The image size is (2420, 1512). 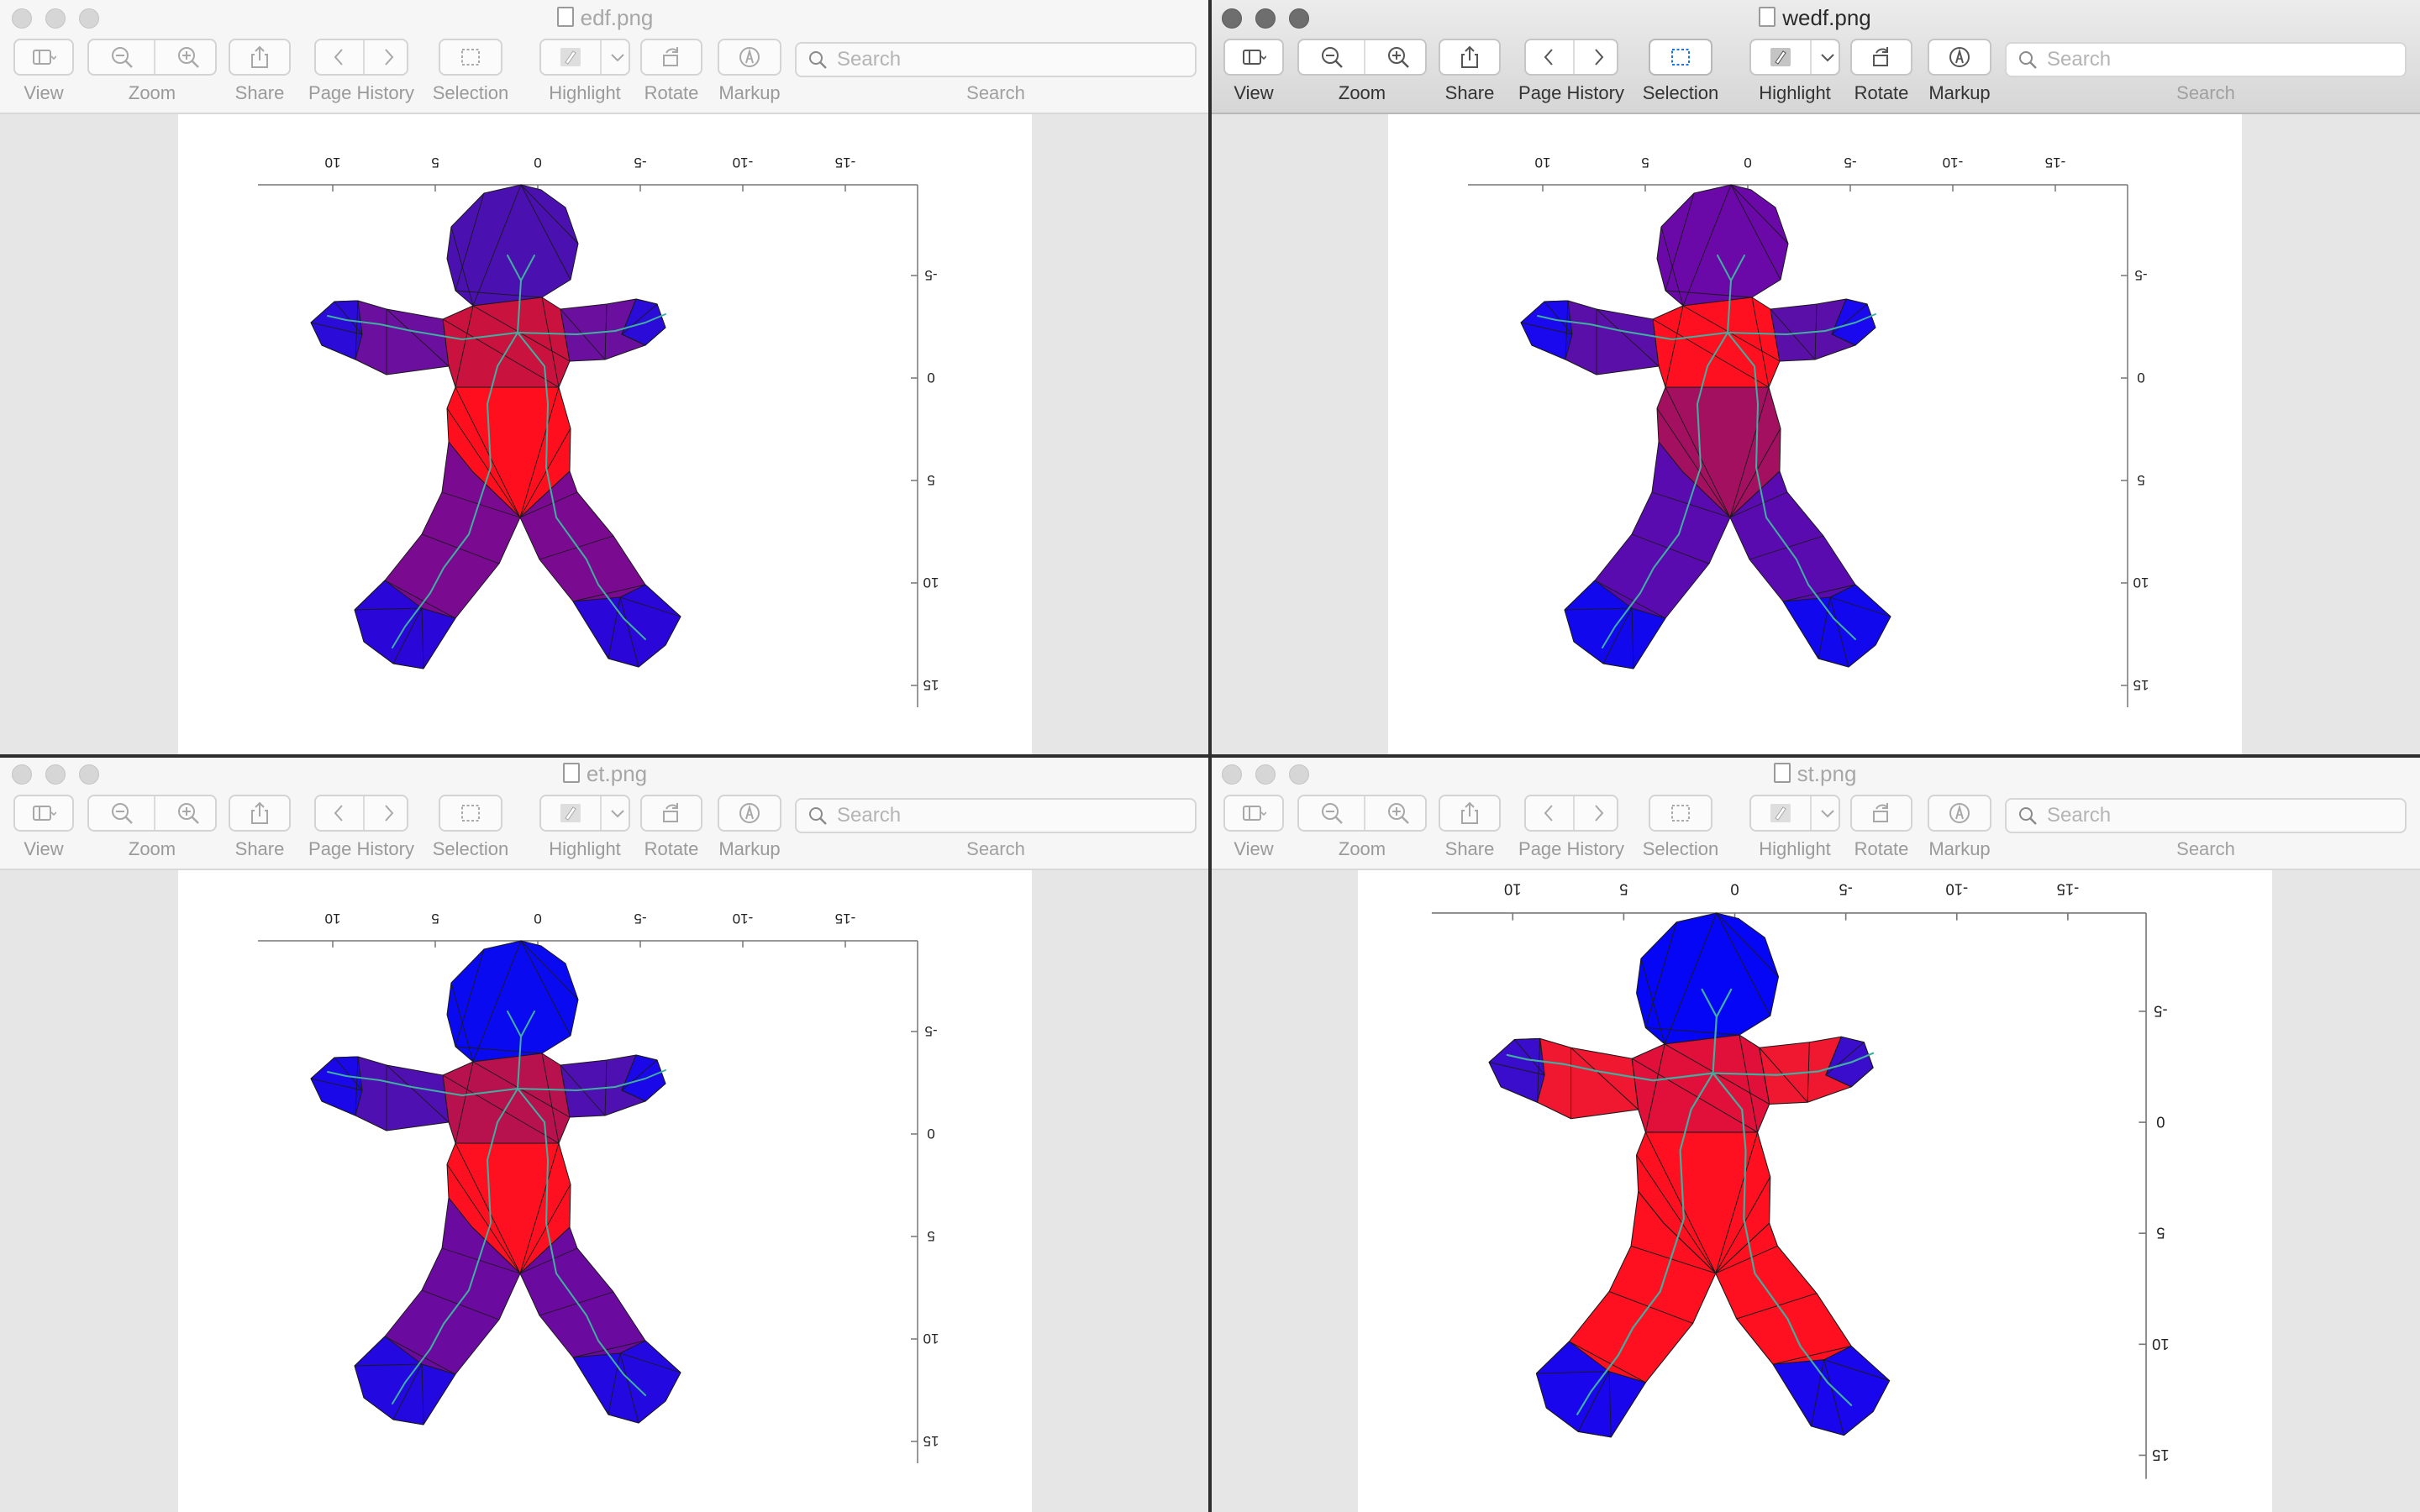 I want to click on page-history-control, so click(x=1571, y=57).